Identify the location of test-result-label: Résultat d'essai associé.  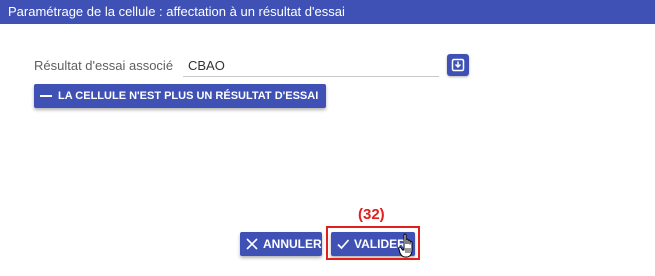
(104, 65).